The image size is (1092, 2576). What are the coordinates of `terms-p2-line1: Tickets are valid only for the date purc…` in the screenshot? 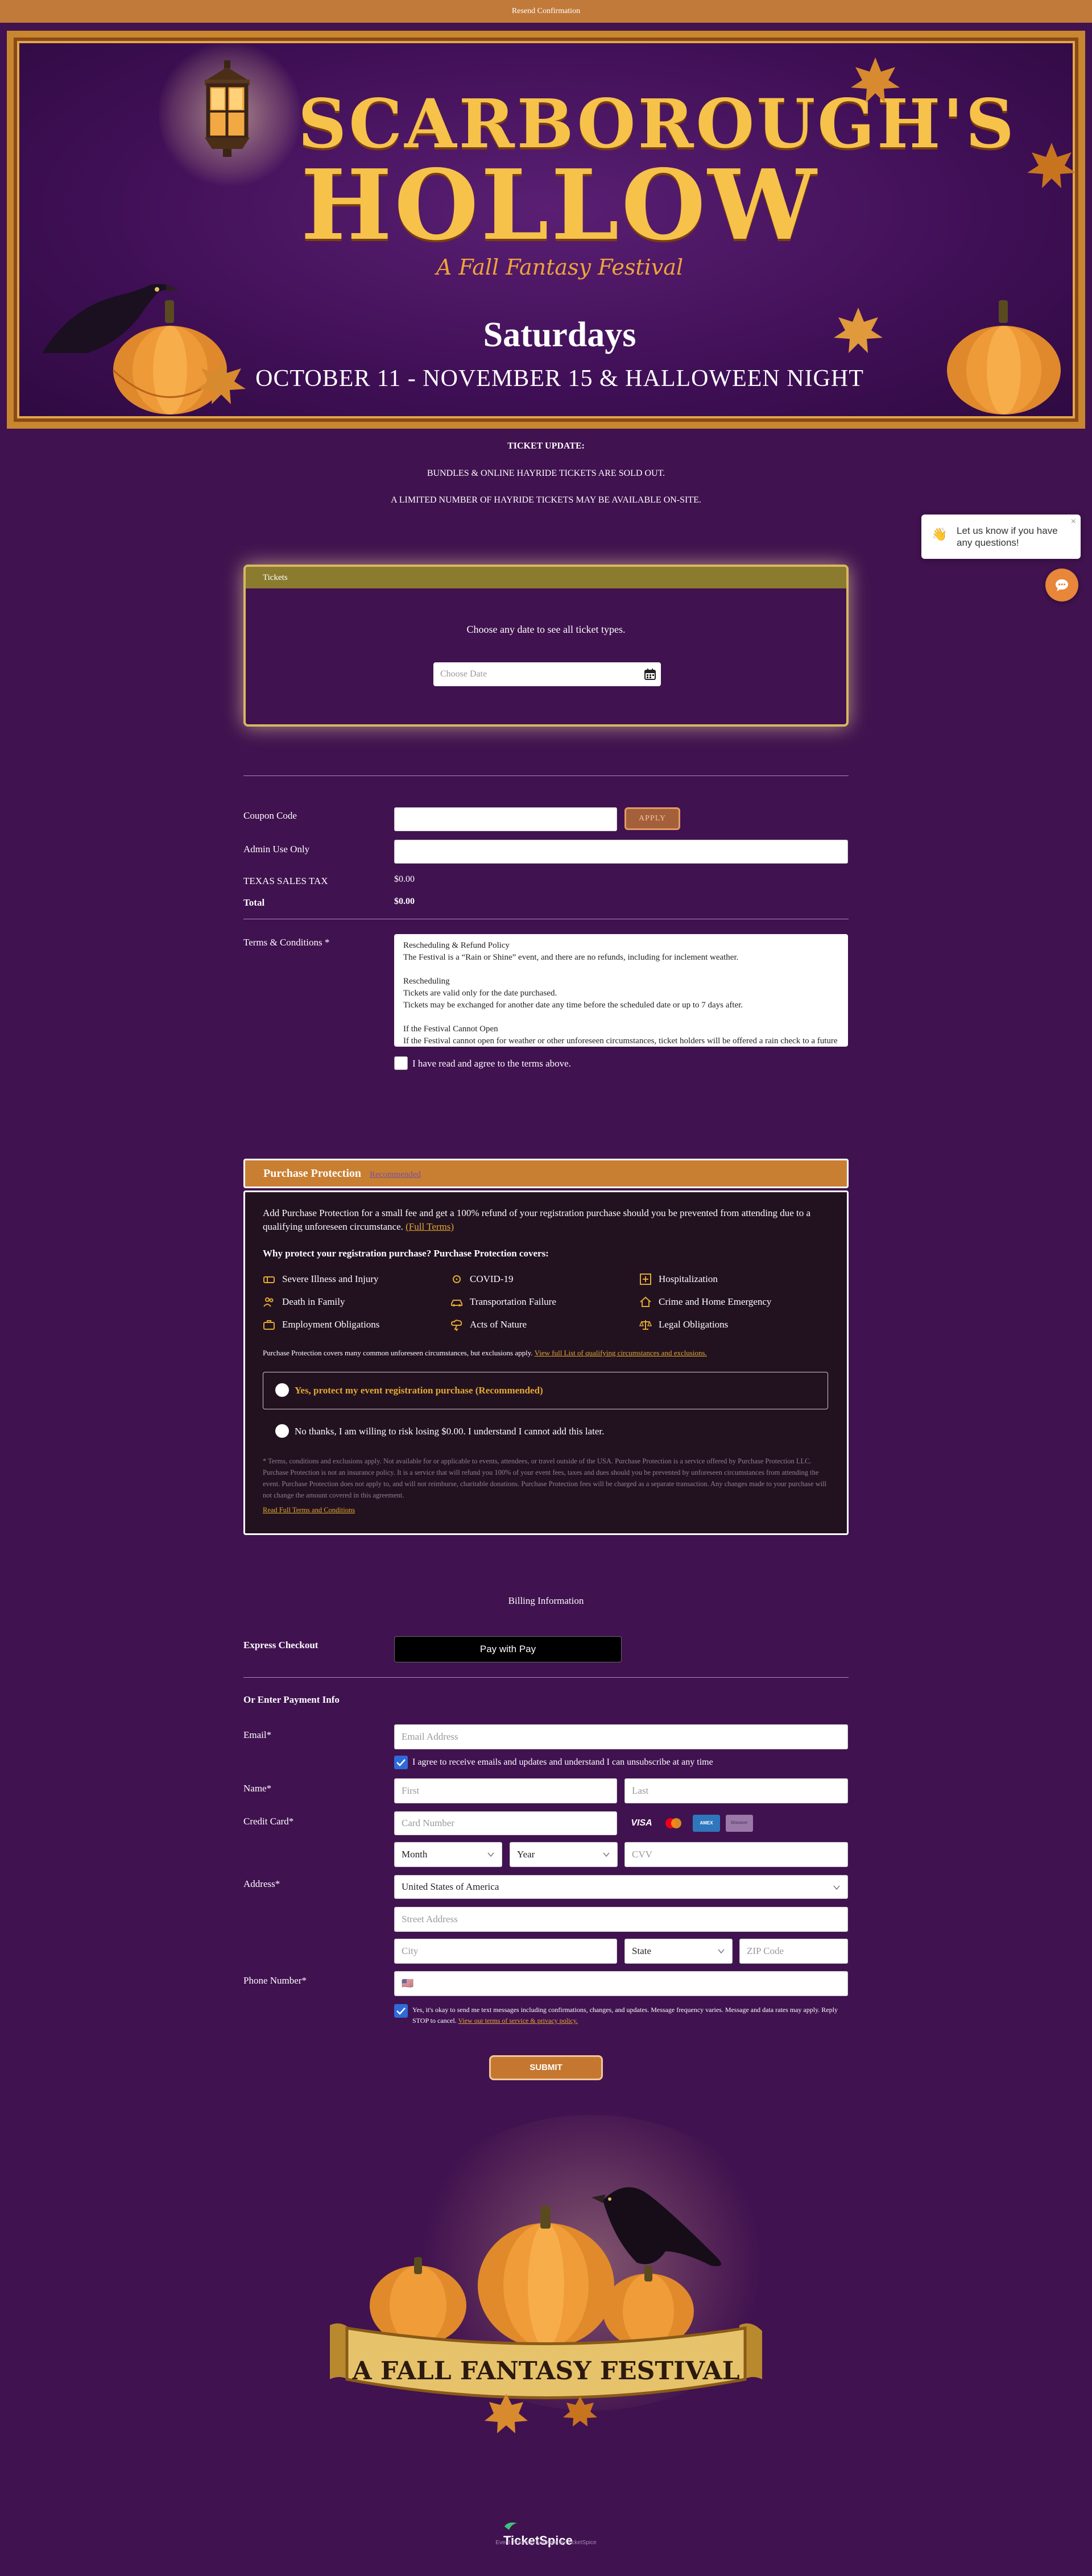 It's located at (480, 994).